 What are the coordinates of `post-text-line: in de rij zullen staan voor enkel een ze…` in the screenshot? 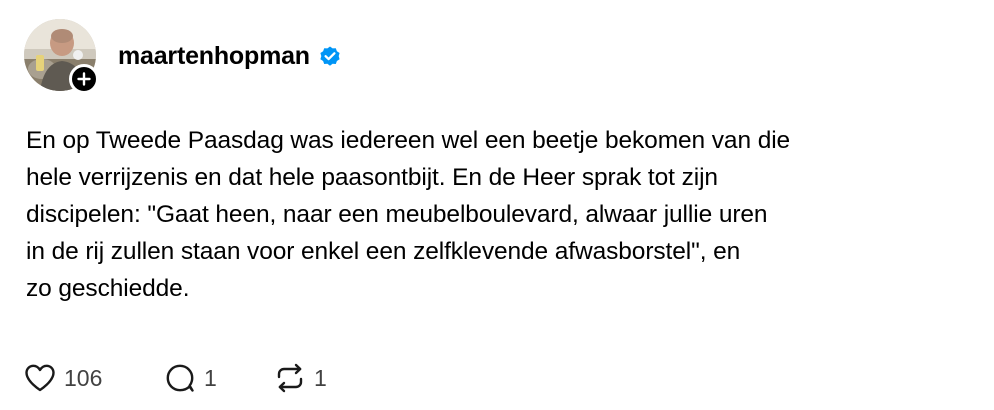 It's located at (383, 251).